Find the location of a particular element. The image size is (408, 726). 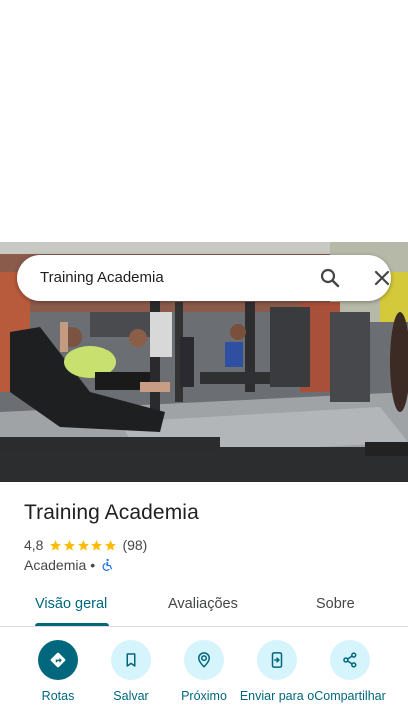

send-to-phone-icon is located at coordinates (277, 660).